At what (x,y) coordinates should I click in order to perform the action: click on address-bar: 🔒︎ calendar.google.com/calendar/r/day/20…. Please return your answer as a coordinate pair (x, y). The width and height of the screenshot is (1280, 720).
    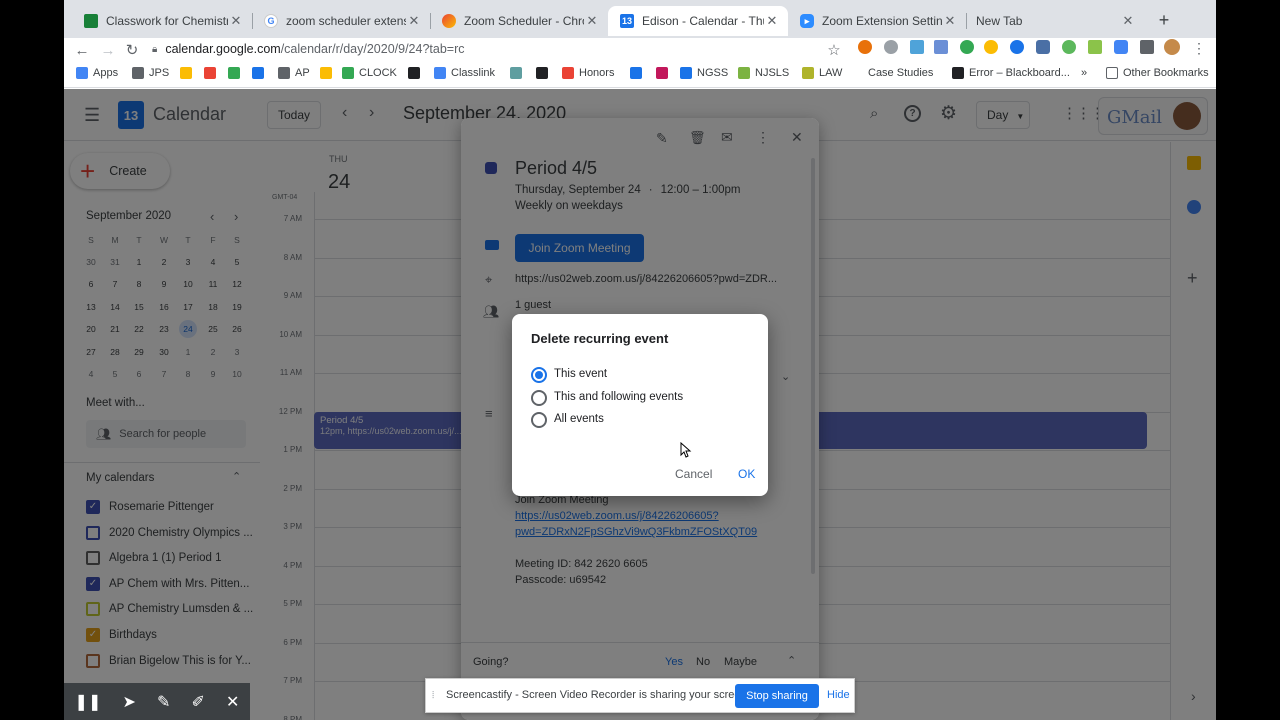
    Looking at the image, I should click on (502, 49).